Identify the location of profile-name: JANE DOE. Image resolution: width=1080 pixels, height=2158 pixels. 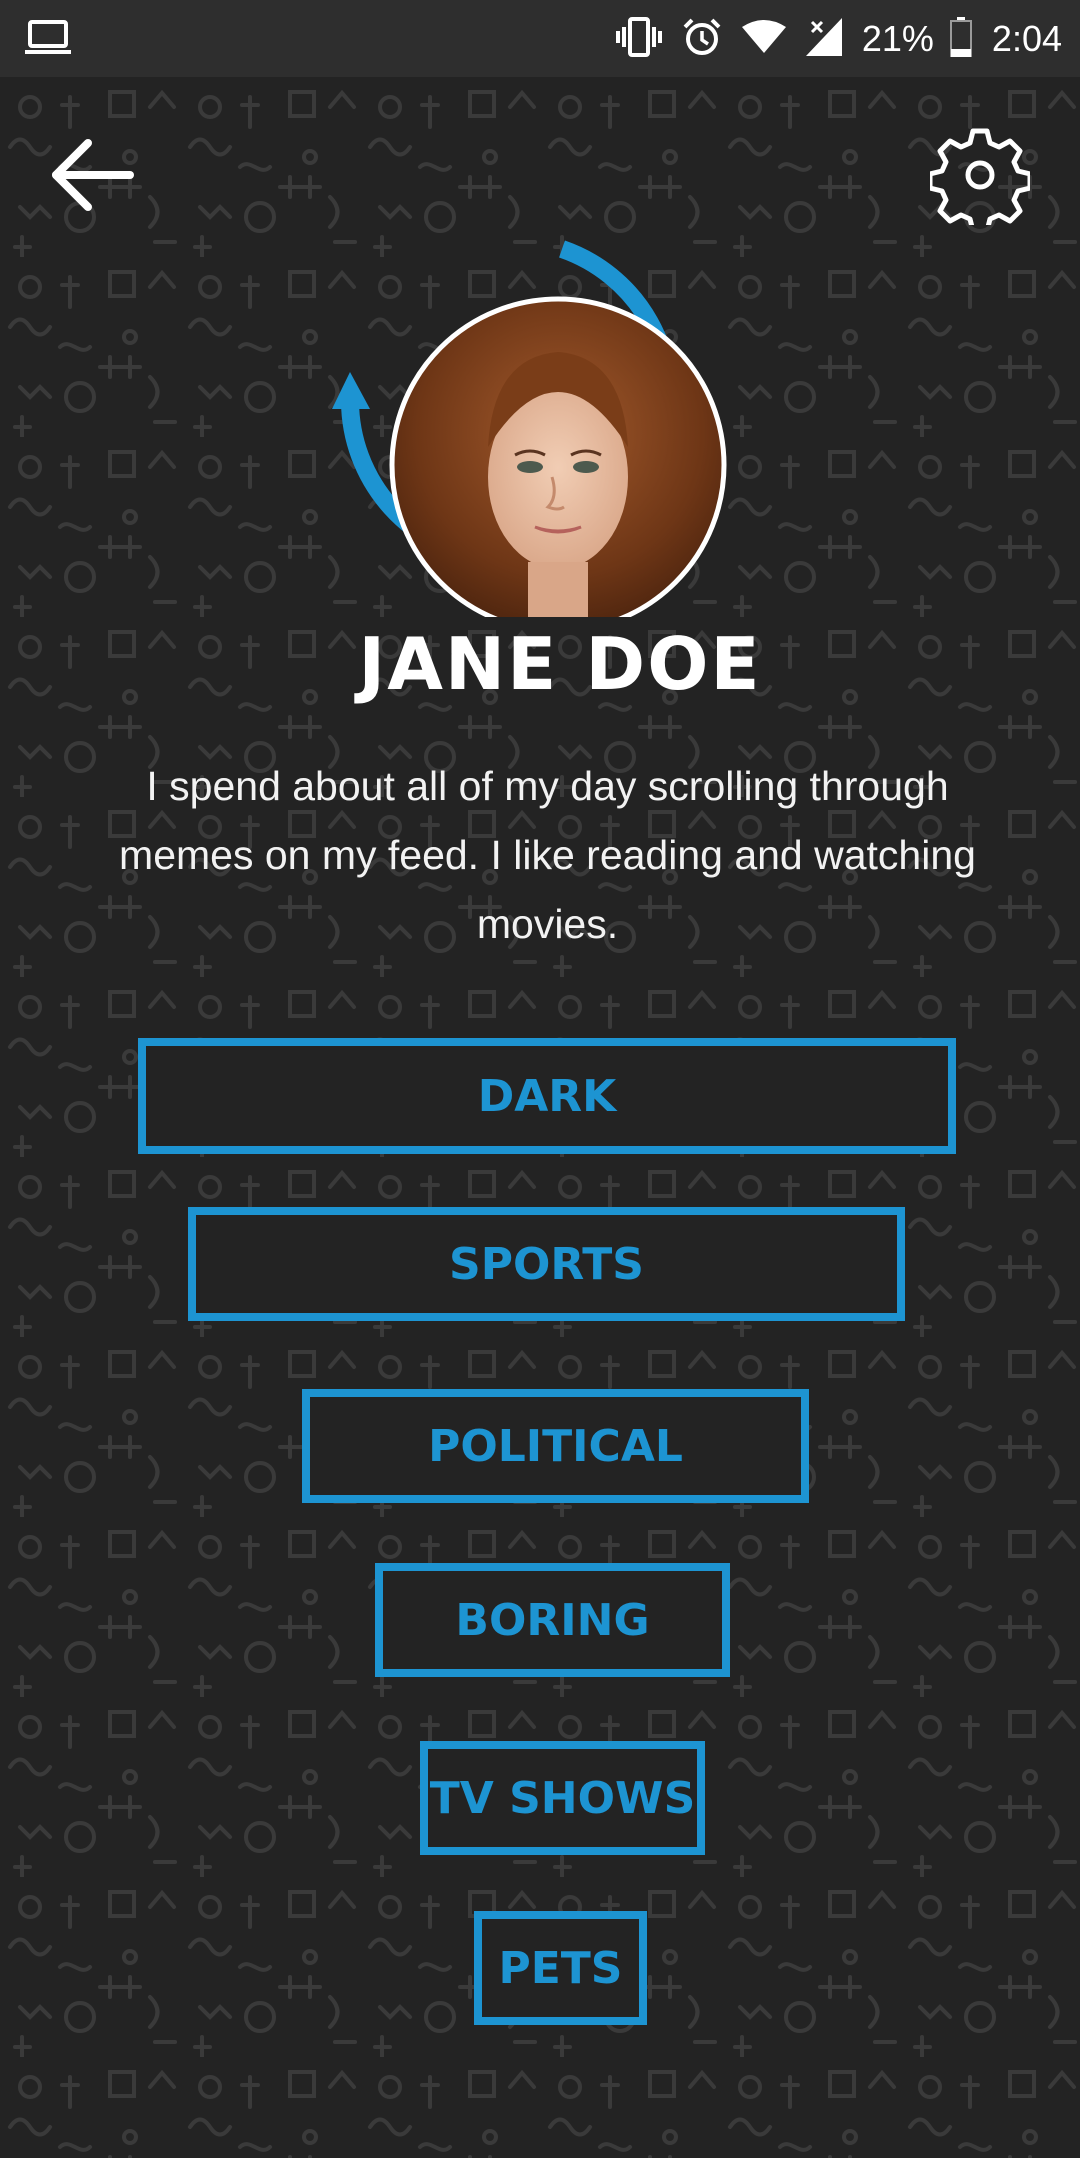
(560, 664).